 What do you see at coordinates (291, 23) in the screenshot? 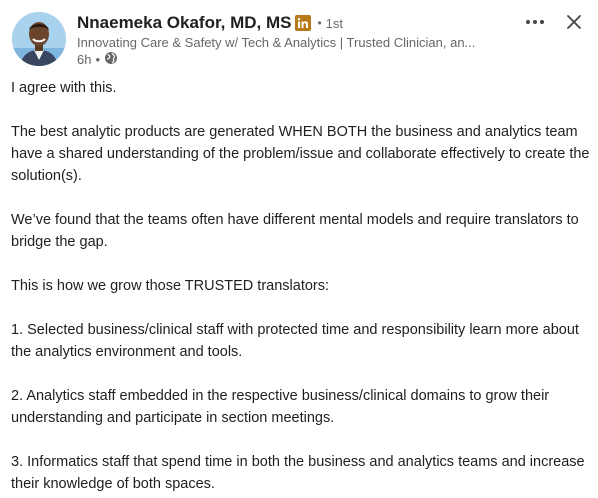
I see `author-name-row: Nnaemeka Okafor, MD, MS • 1st` at bounding box center [291, 23].